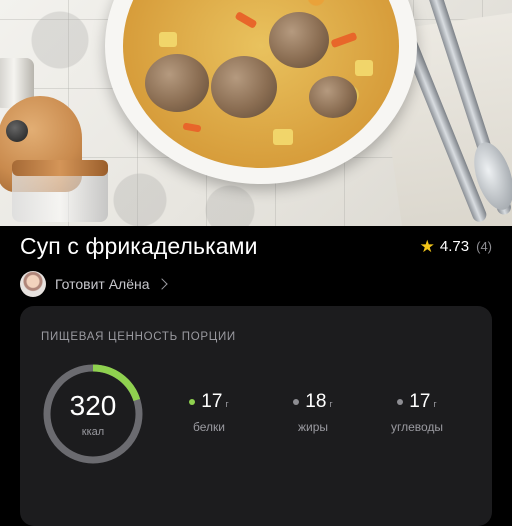 The image size is (512, 526). I want to click on salt-shaker, so click(55, 160).